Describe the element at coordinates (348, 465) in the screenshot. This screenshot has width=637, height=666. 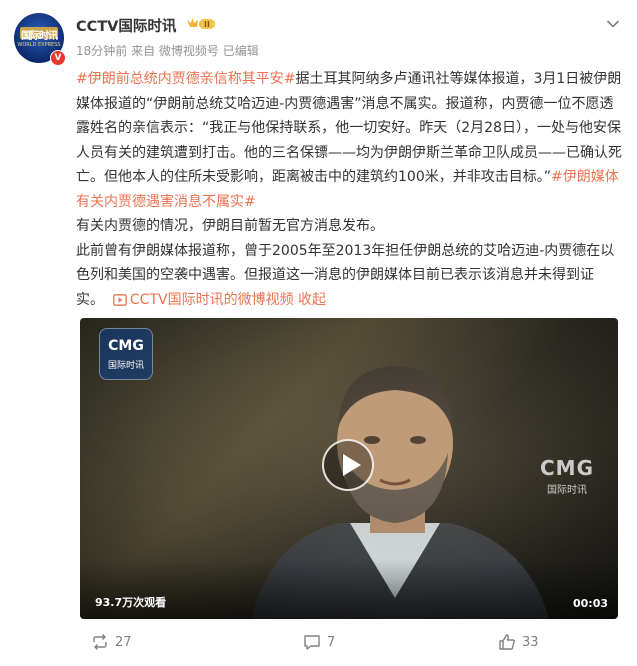
I see `play-button-icon` at that location.